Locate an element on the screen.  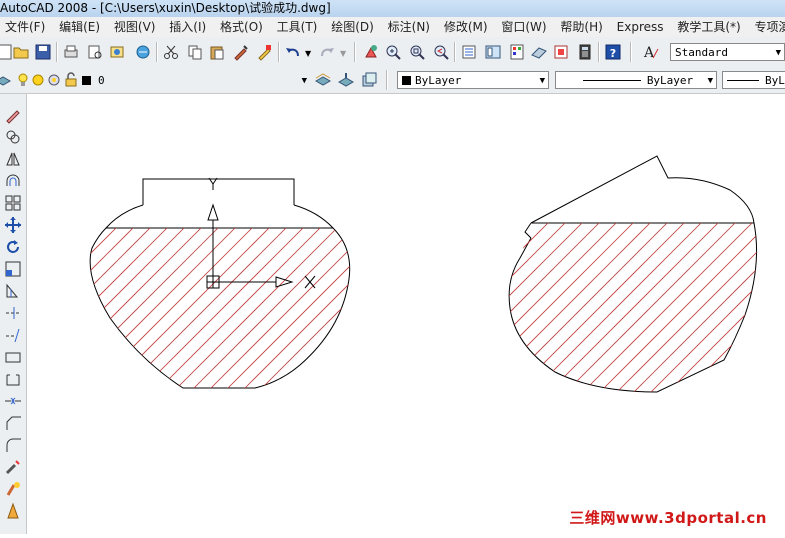
standard-toolbar: ▼ ▼ ? A Standard ▼ is located at coordinates (392, 52).